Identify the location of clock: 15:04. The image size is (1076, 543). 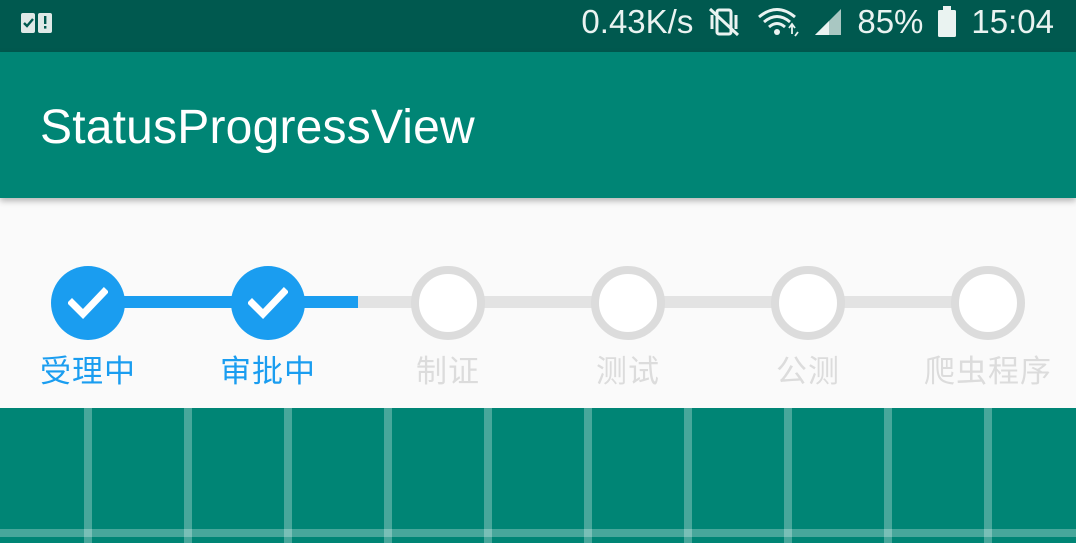
(1012, 21).